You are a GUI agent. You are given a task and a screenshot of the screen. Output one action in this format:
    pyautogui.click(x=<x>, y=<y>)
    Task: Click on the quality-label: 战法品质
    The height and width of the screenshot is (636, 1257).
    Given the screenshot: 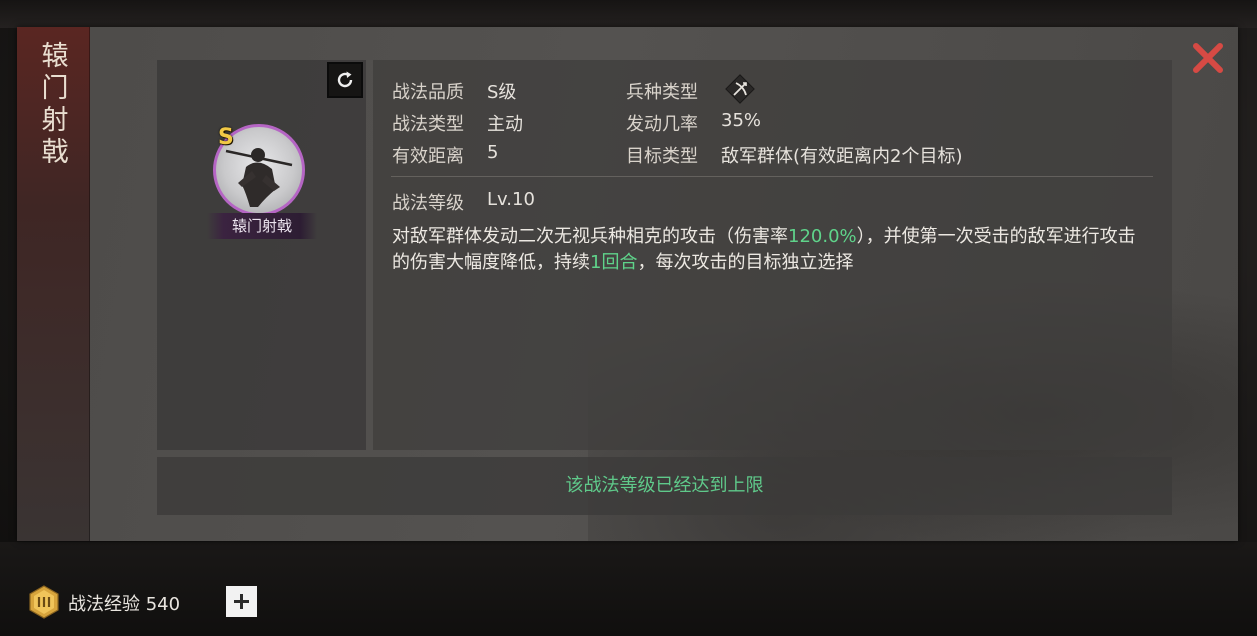 What is the action you would take?
    pyautogui.click(x=428, y=92)
    